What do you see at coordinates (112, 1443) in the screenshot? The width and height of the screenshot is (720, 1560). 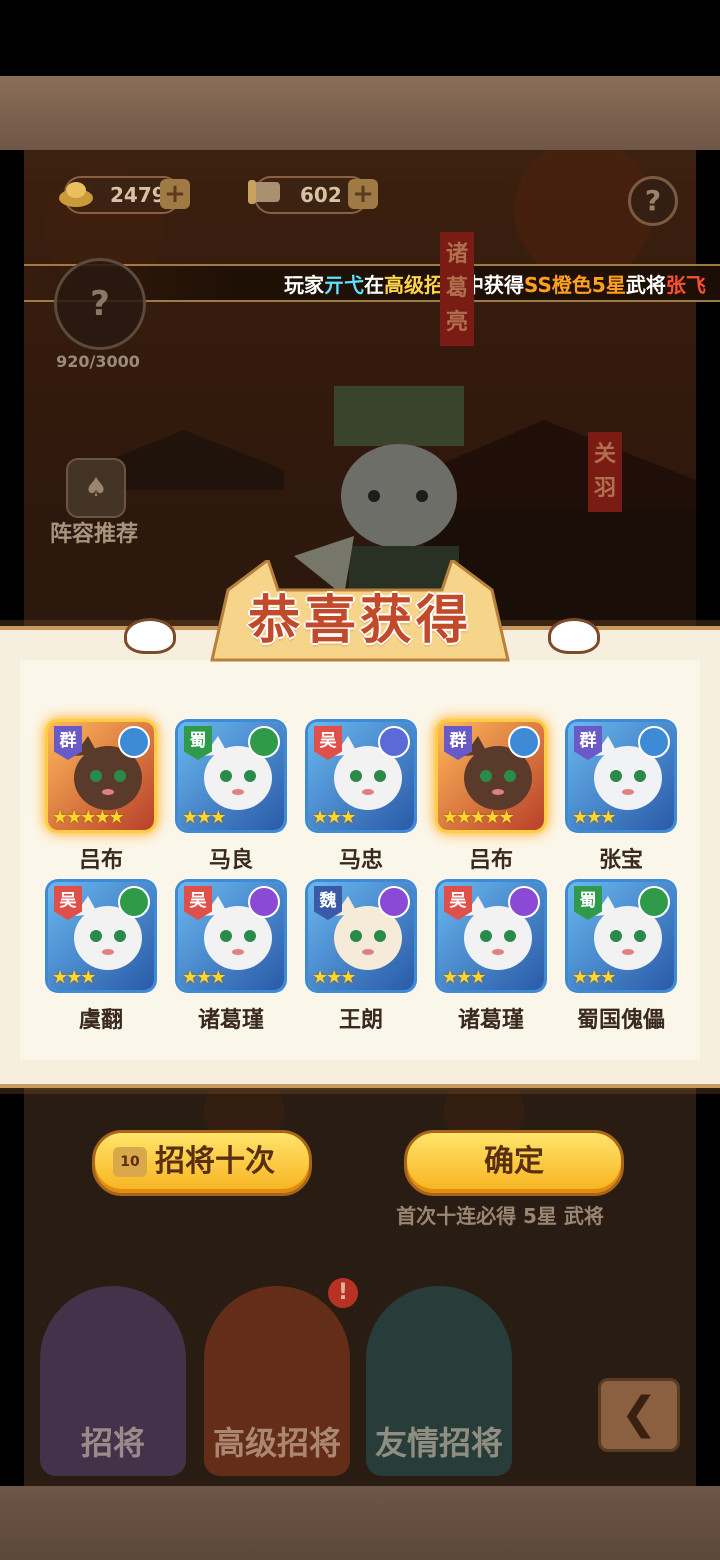 I see `tab-recruit-label: 招将` at bounding box center [112, 1443].